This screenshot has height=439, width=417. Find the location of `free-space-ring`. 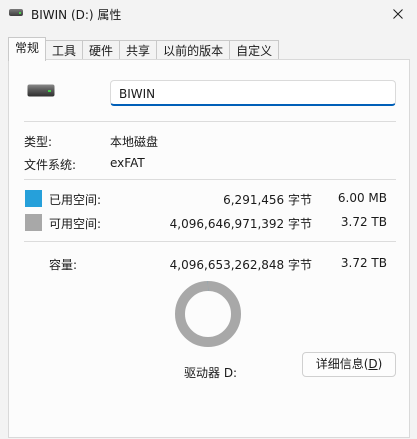

free-space-ring is located at coordinates (208, 314).